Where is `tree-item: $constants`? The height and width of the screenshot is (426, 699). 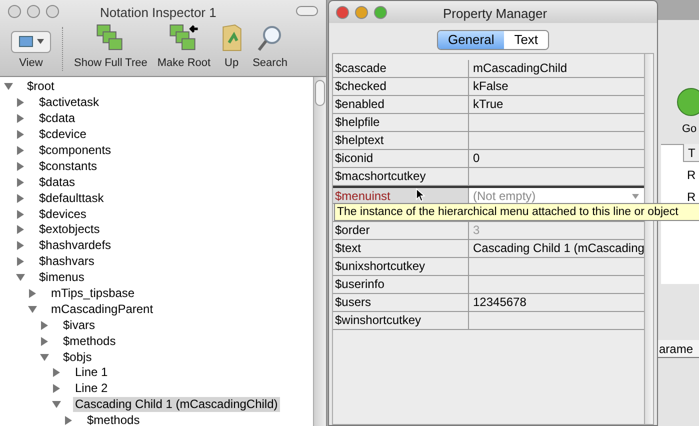 tree-item: $constants is located at coordinates (68, 166).